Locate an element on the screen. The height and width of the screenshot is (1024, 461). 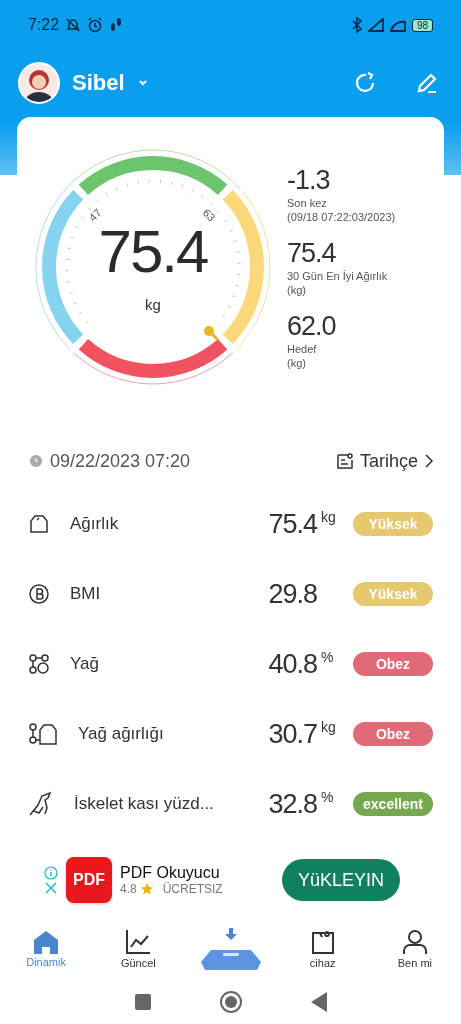
nav-tab: Ben mi is located at coordinates (414, 949).